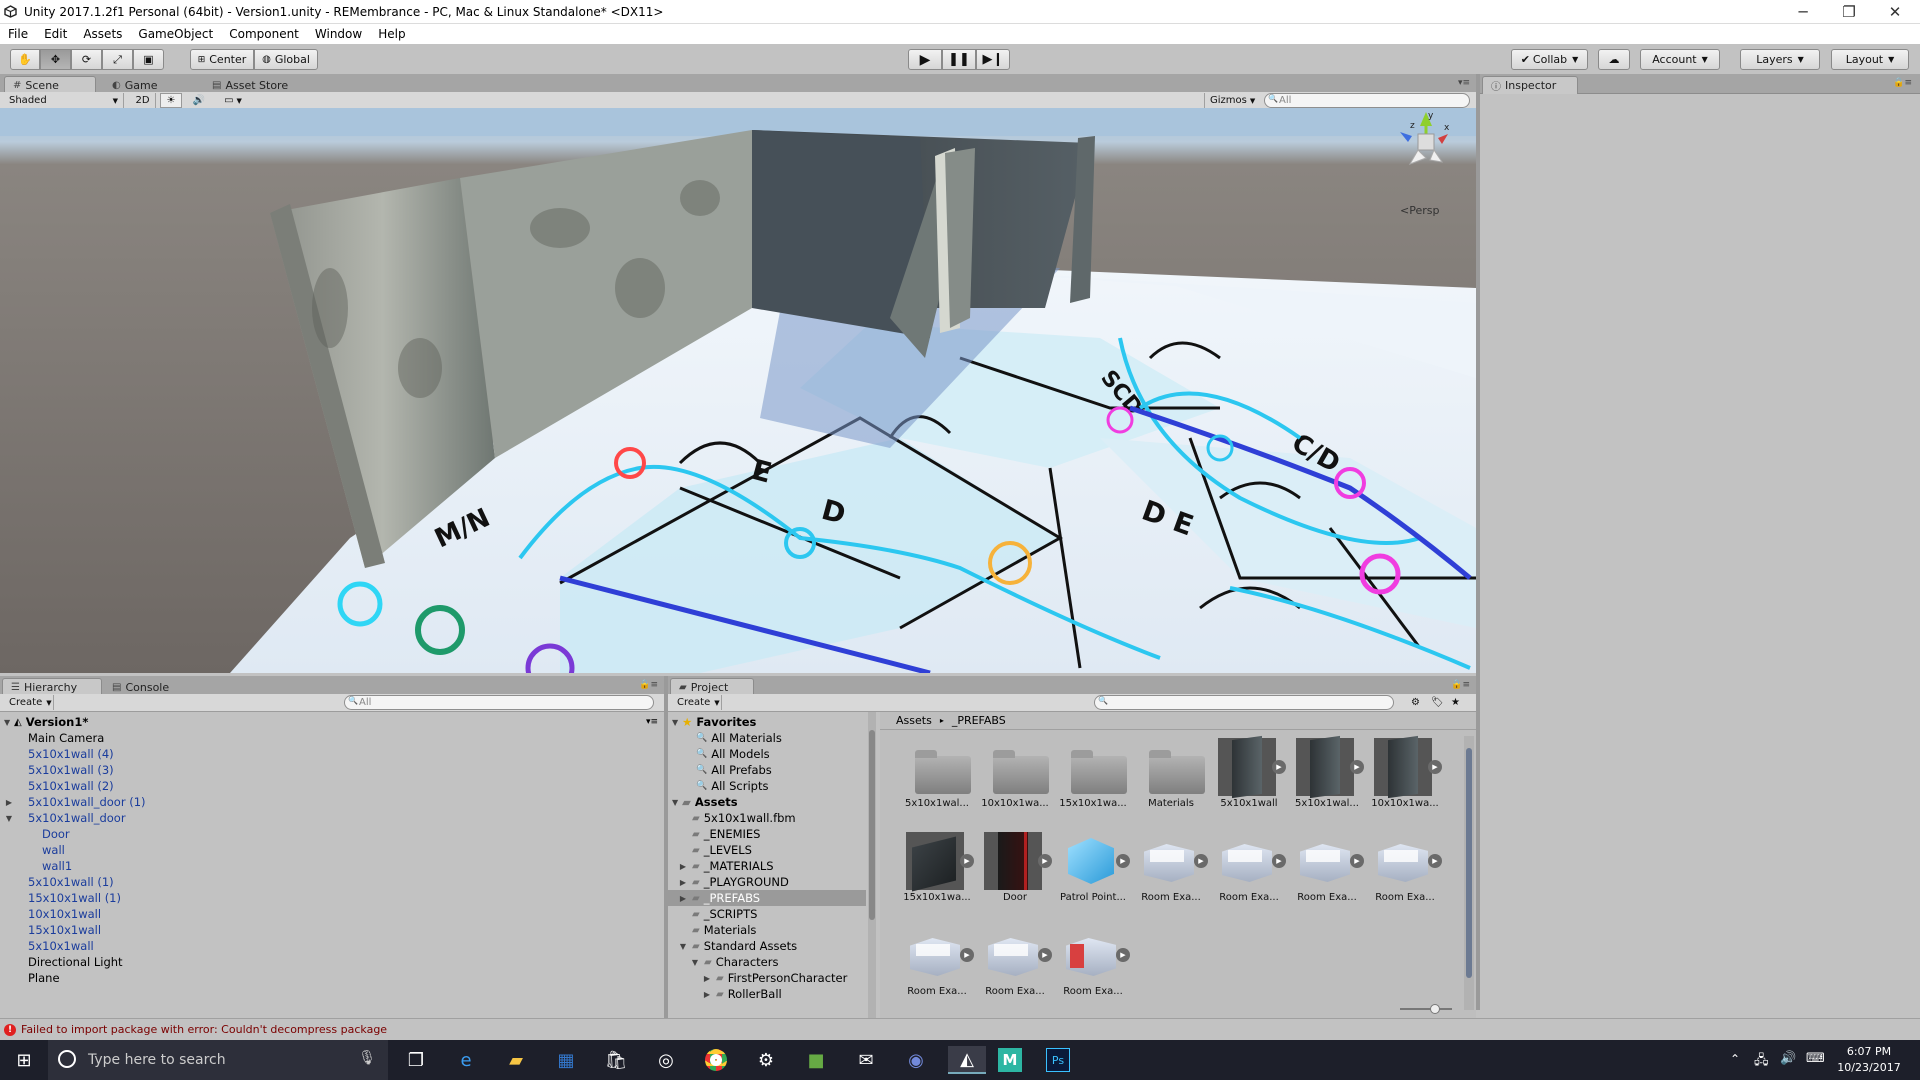 The height and width of the screenshot is (1080, 1920). I want to click on favorite-button: ★, so click(1455, 702).